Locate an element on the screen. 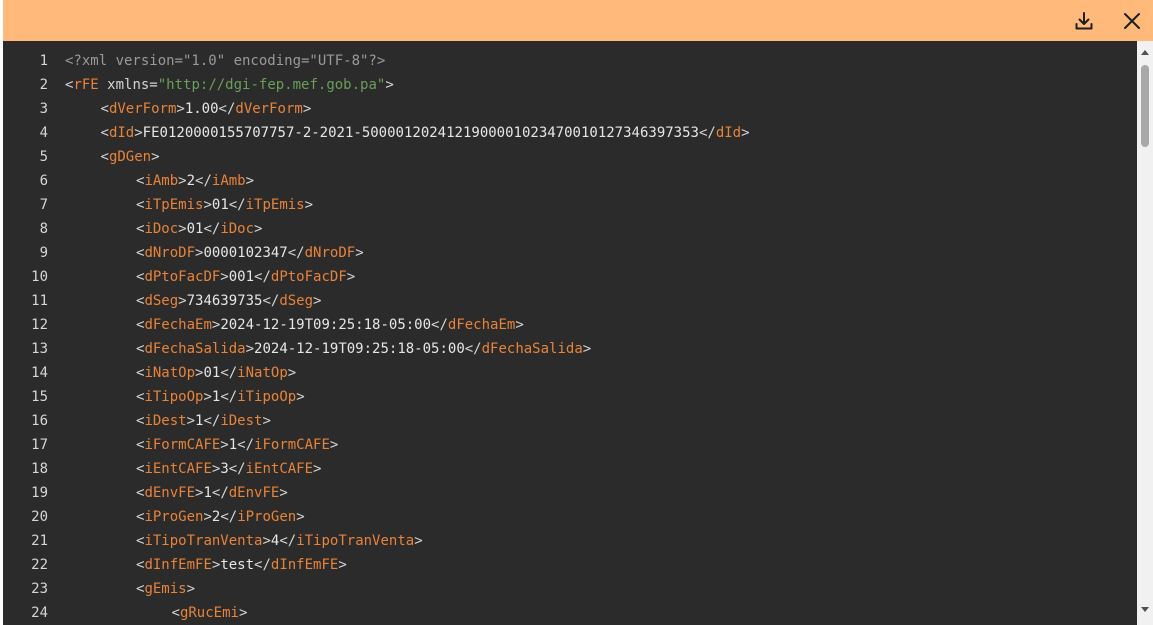 Image resolution: width=1153 pixels, height=625 pixels. line-number: 20 is located at coordinates (39, 517).